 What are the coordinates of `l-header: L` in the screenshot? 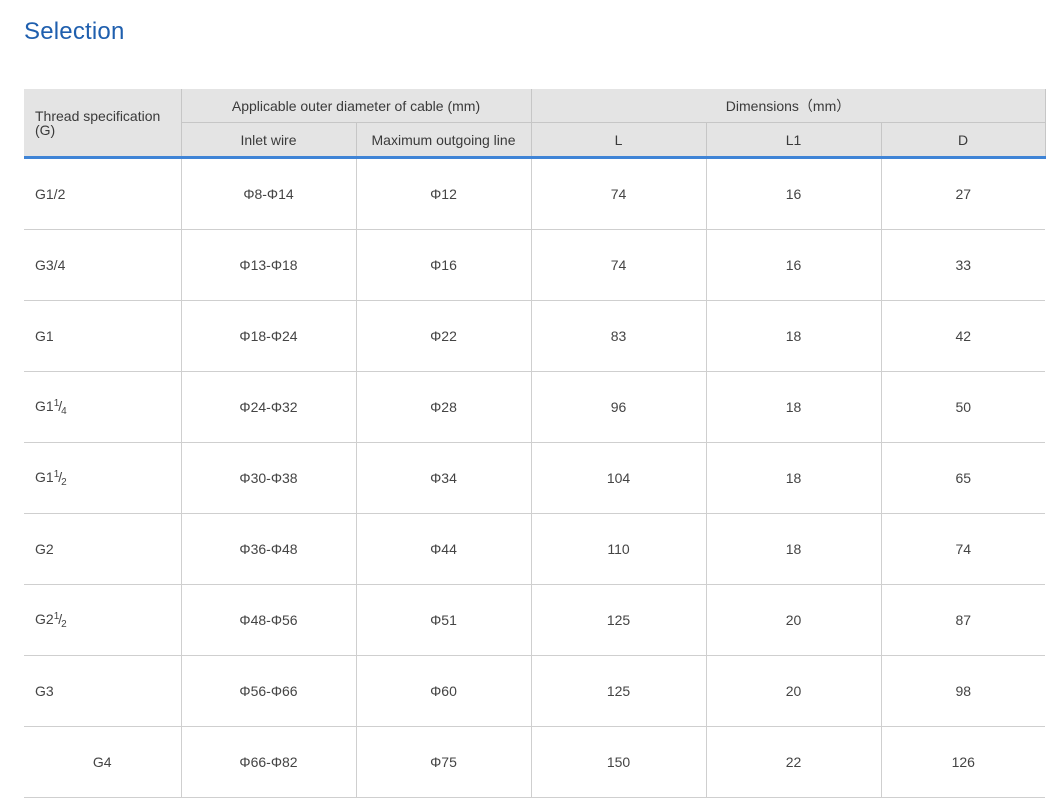 It's located at (618, 140).